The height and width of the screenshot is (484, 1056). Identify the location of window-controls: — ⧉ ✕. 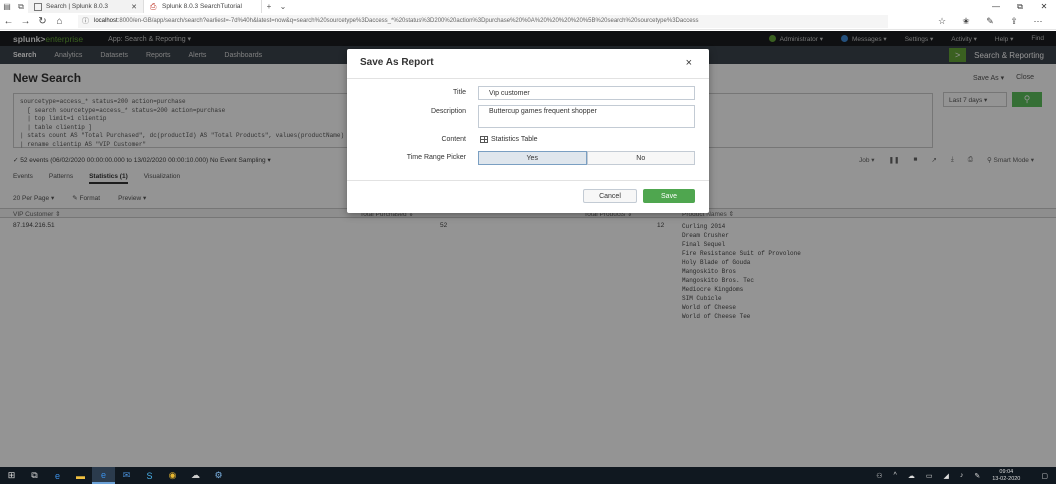
(1020, 7).